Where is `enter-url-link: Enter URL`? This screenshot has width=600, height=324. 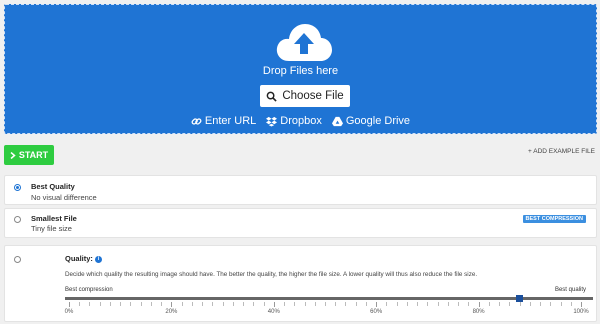
enter-url-link: Enter URL is located at coordinates (223, 121).